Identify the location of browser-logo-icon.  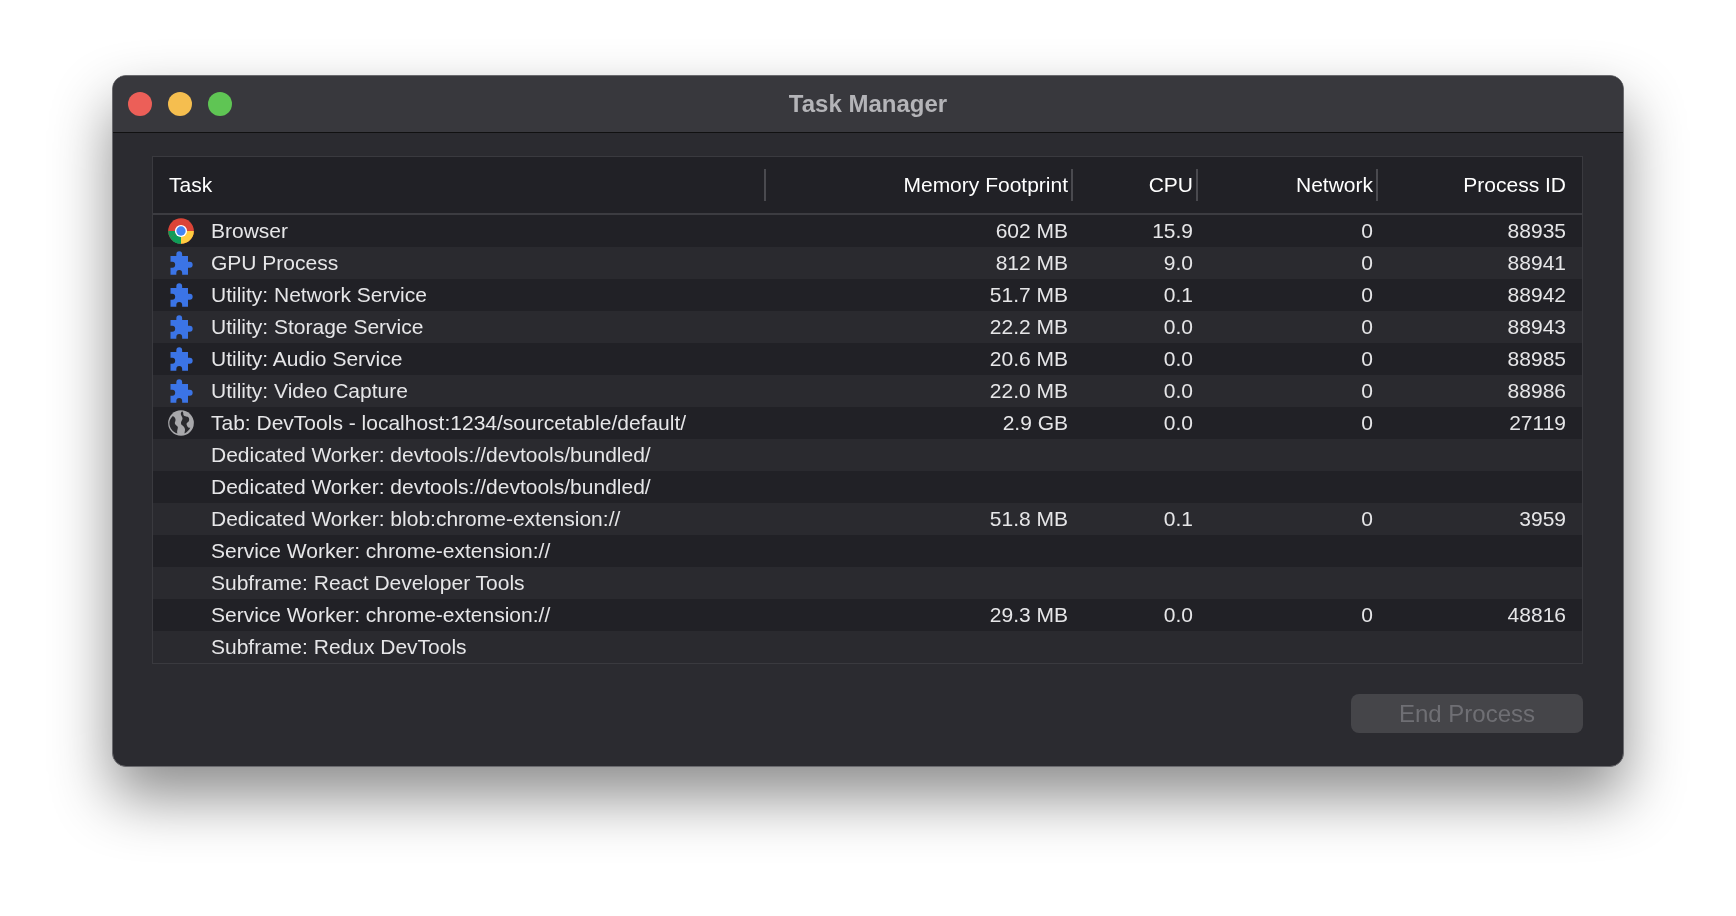
(181, 231).